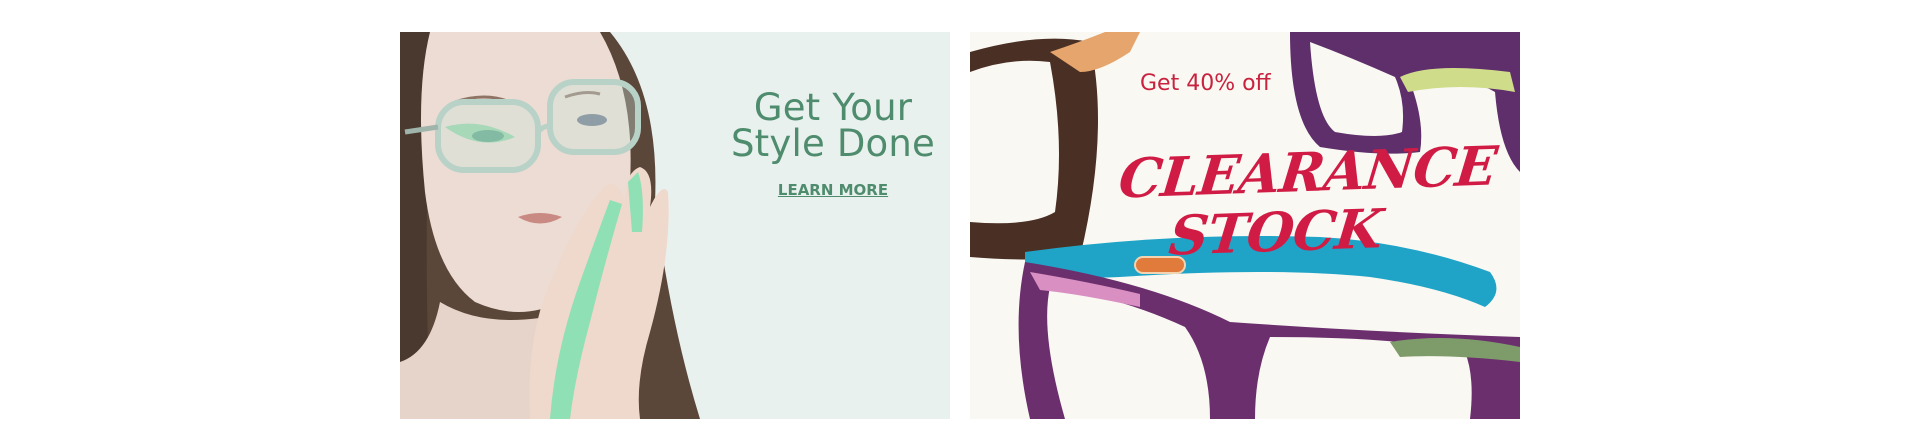  I want to click on style-headline: Get Your Style Done, so click(833, 125).